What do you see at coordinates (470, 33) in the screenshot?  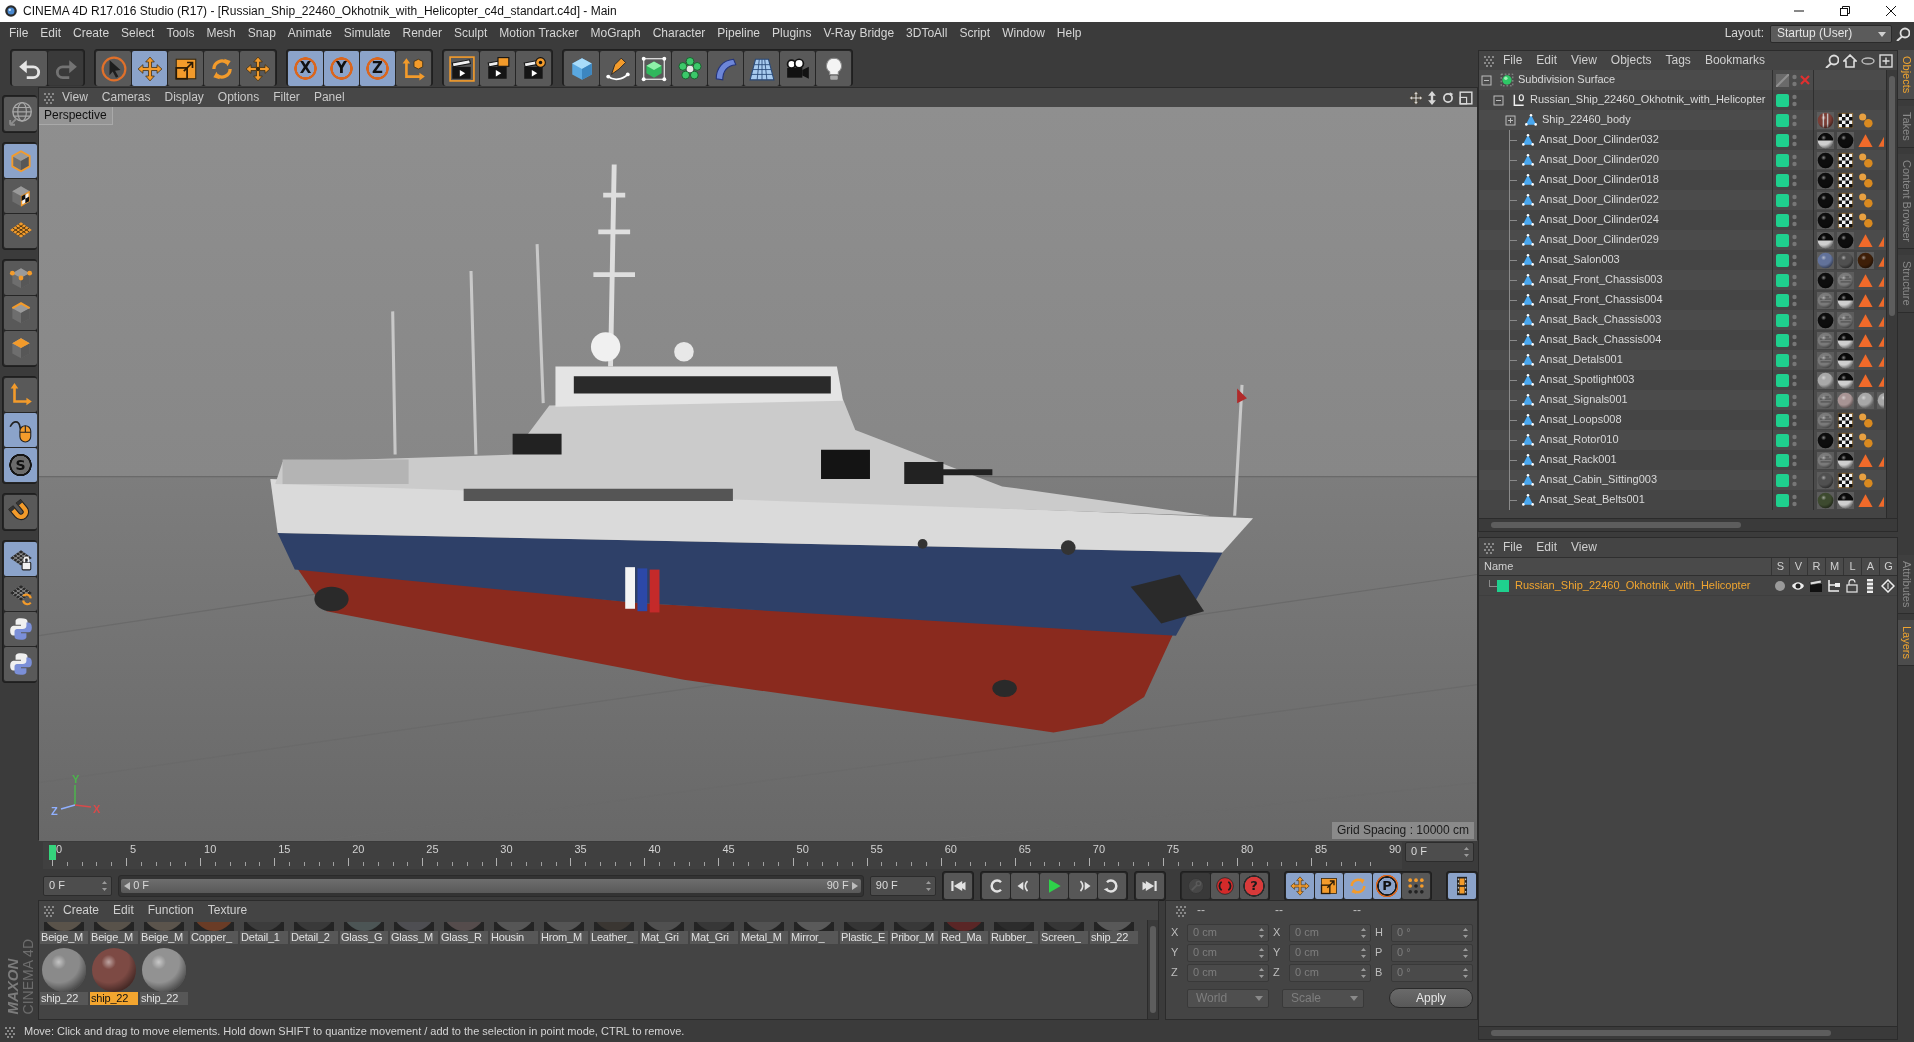 I see `menu-item: Sculpt` at bounding box center [470, 33].